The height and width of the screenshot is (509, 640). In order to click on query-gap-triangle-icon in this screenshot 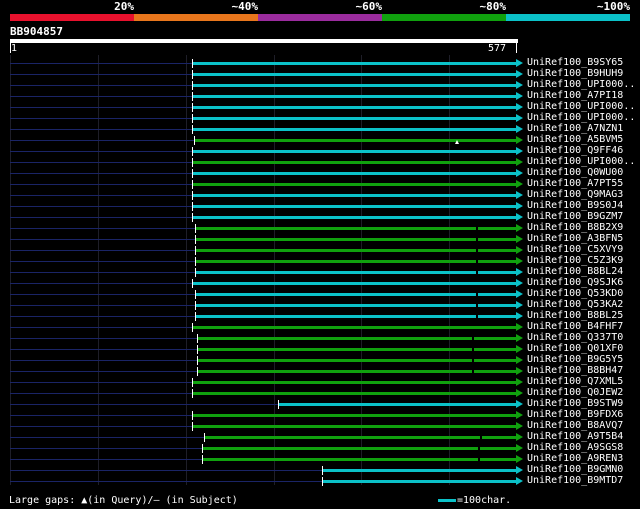, I will do `click(457, 142)`.